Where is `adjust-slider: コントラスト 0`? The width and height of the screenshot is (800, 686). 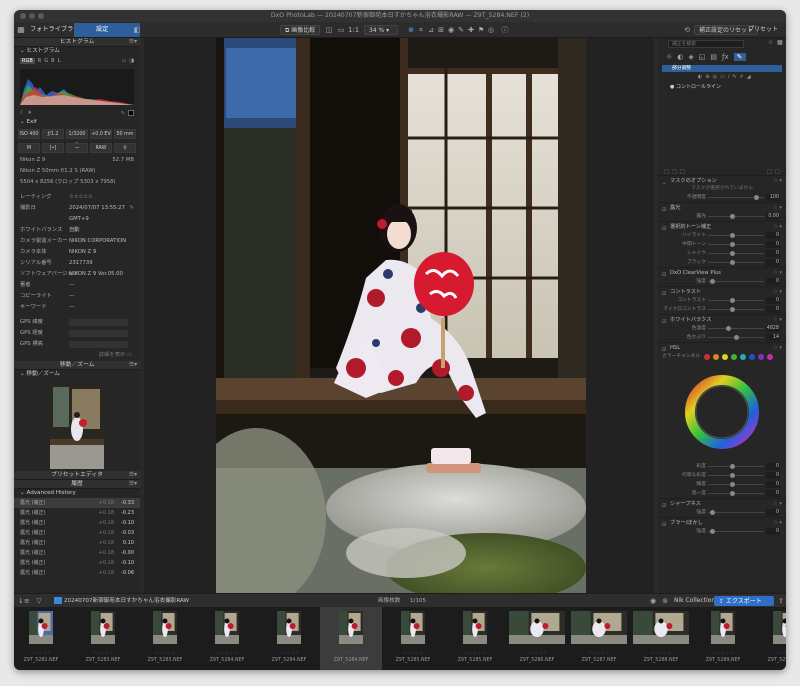
adjust-slider: コントラスト 0 is located at coordinates (722, 300).